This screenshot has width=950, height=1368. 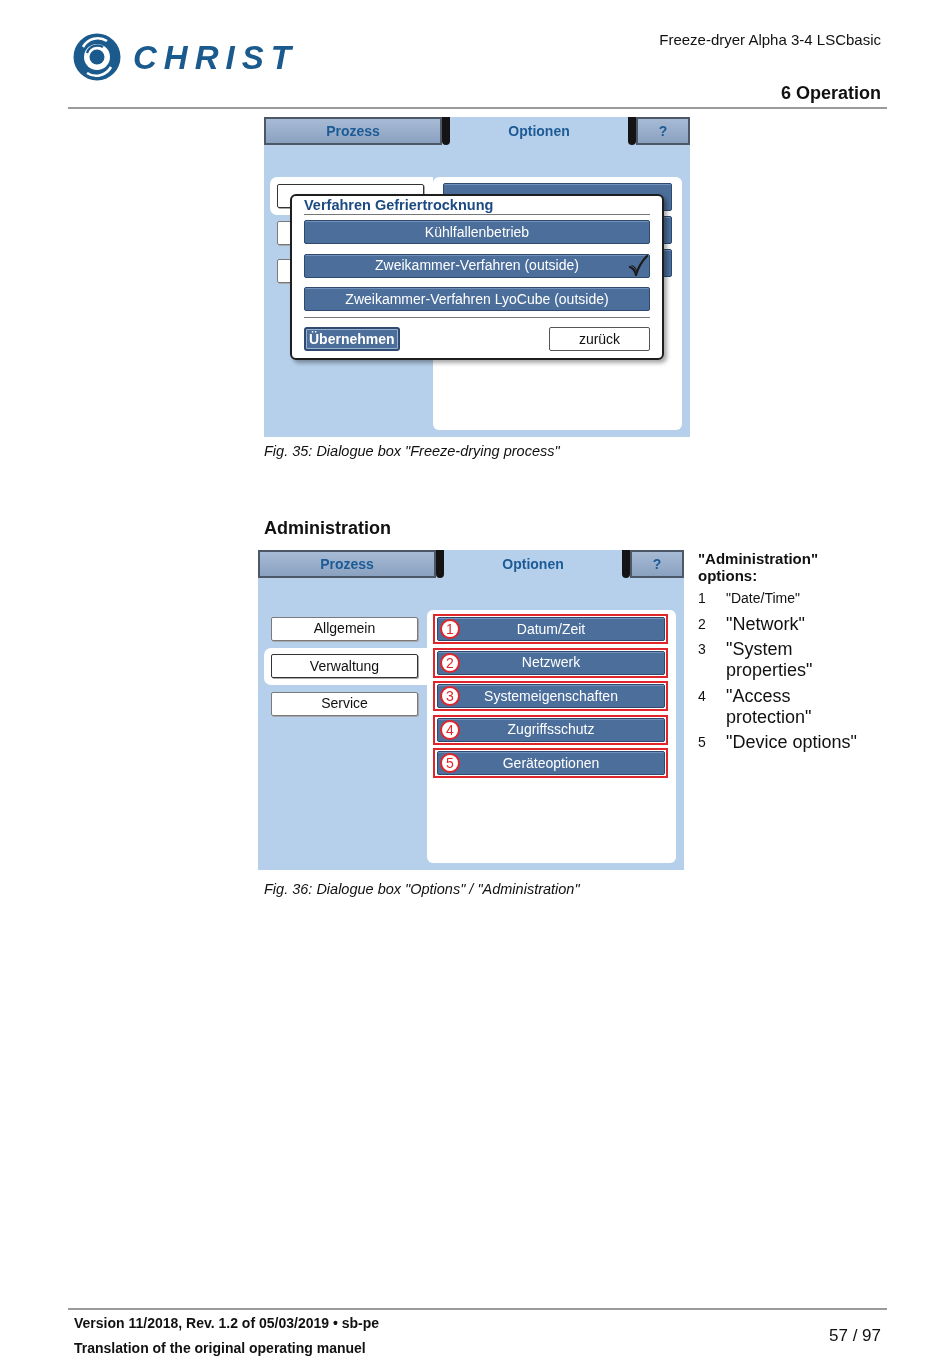 What do you see at coordinates (422, 889) in the screenshot?
I see `figure-caption: Fig. 36: Dialogue box "Options" / "Administration"` at bounding box center [422, 889].